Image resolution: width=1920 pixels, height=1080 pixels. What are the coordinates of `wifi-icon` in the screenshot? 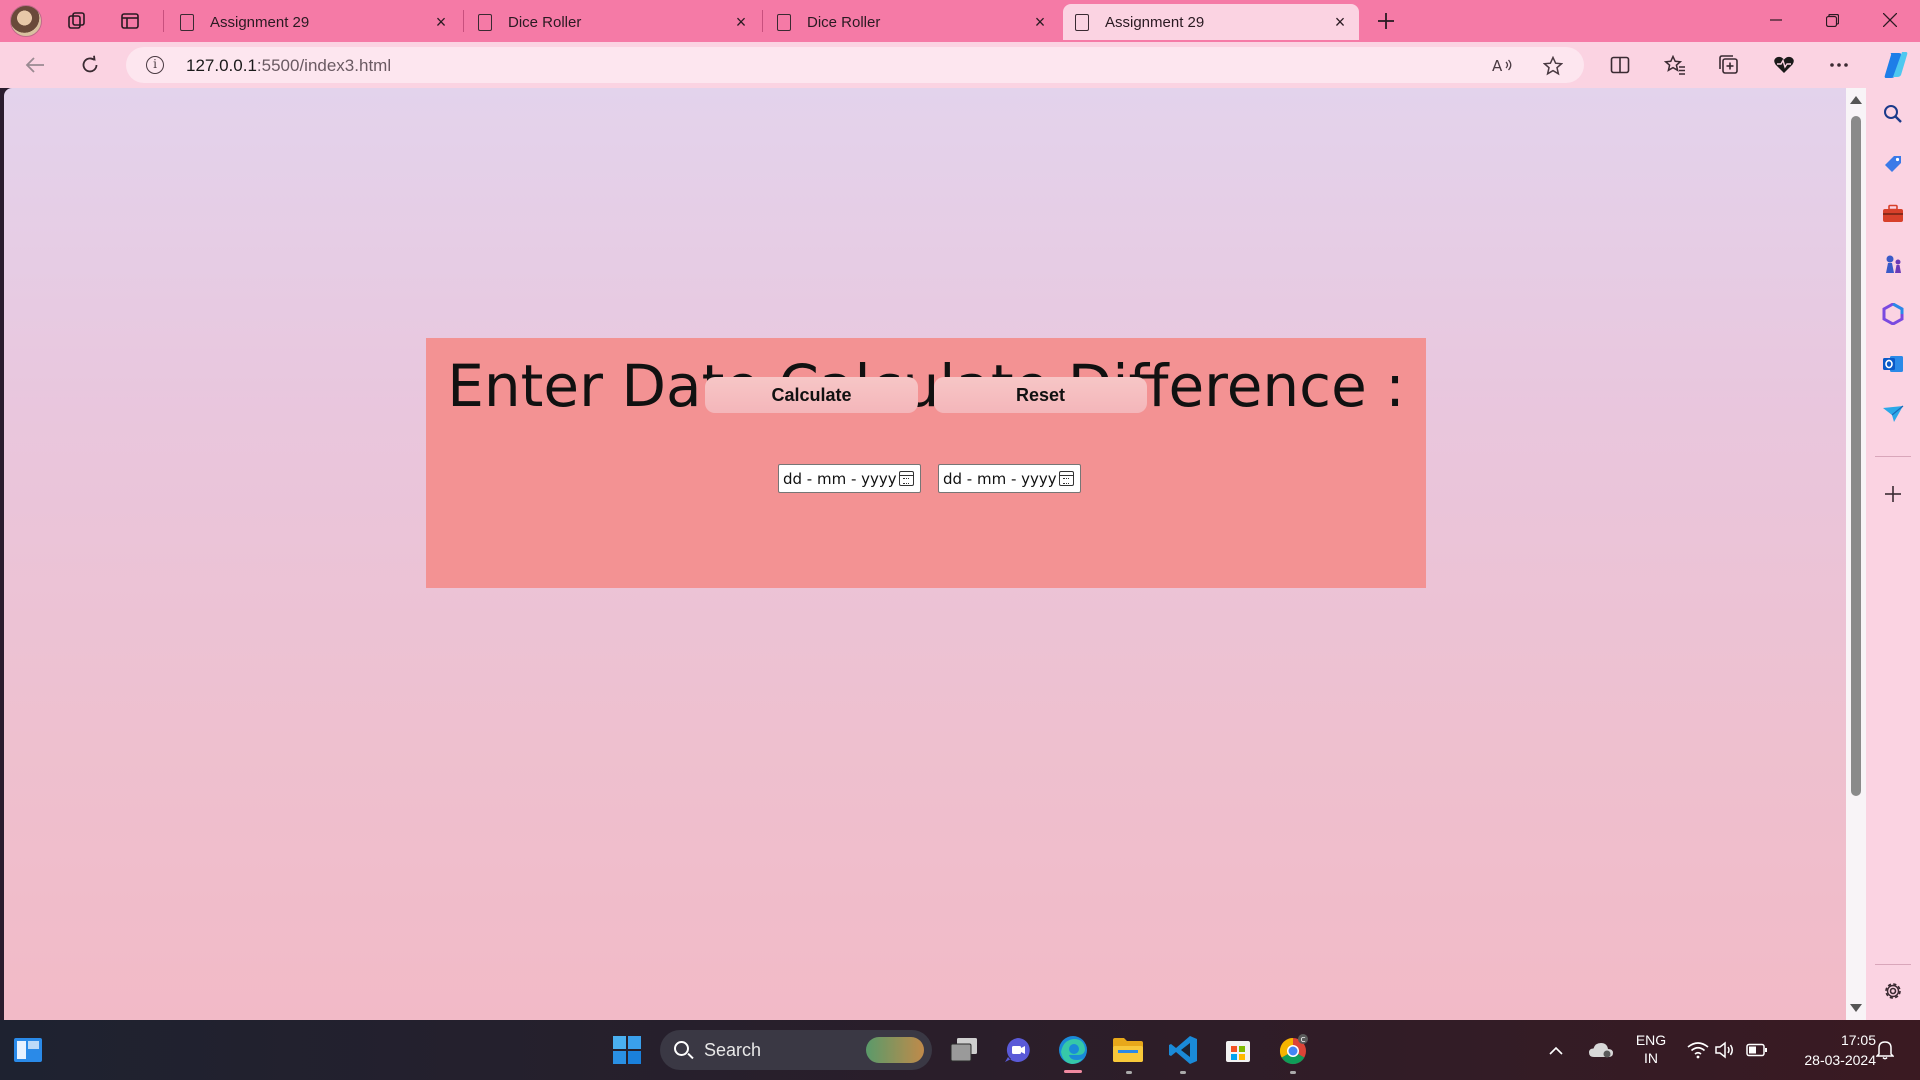 It's located at (1698, 1050).